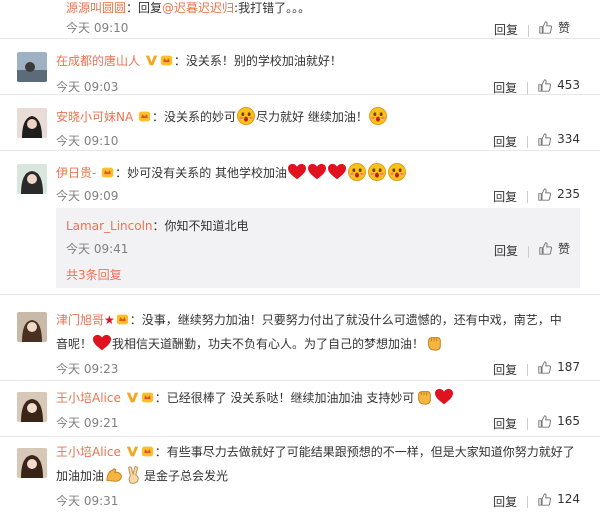 This screenshot has width=600, height=518. What do you see at coordinates (536, 196) in the screenshot?
I see `comment-actions: 回复 235` at bounding box center [536, 196].